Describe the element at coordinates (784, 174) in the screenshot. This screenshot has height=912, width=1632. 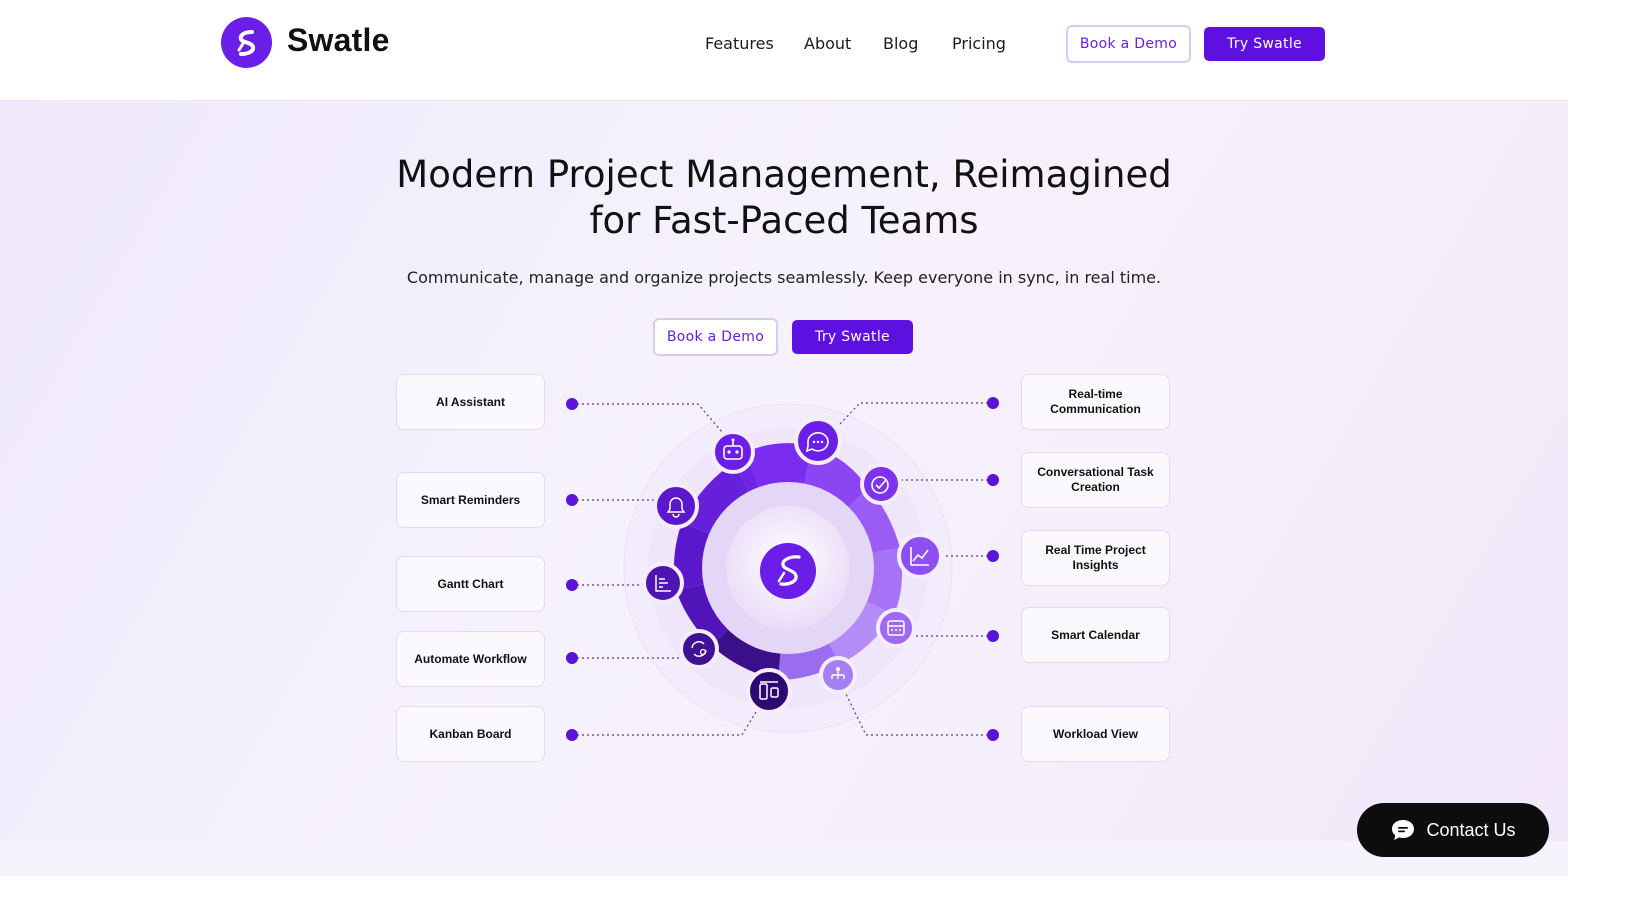
I see `hero-title-line-1: Modern Project Management, Reimagined` at that location.